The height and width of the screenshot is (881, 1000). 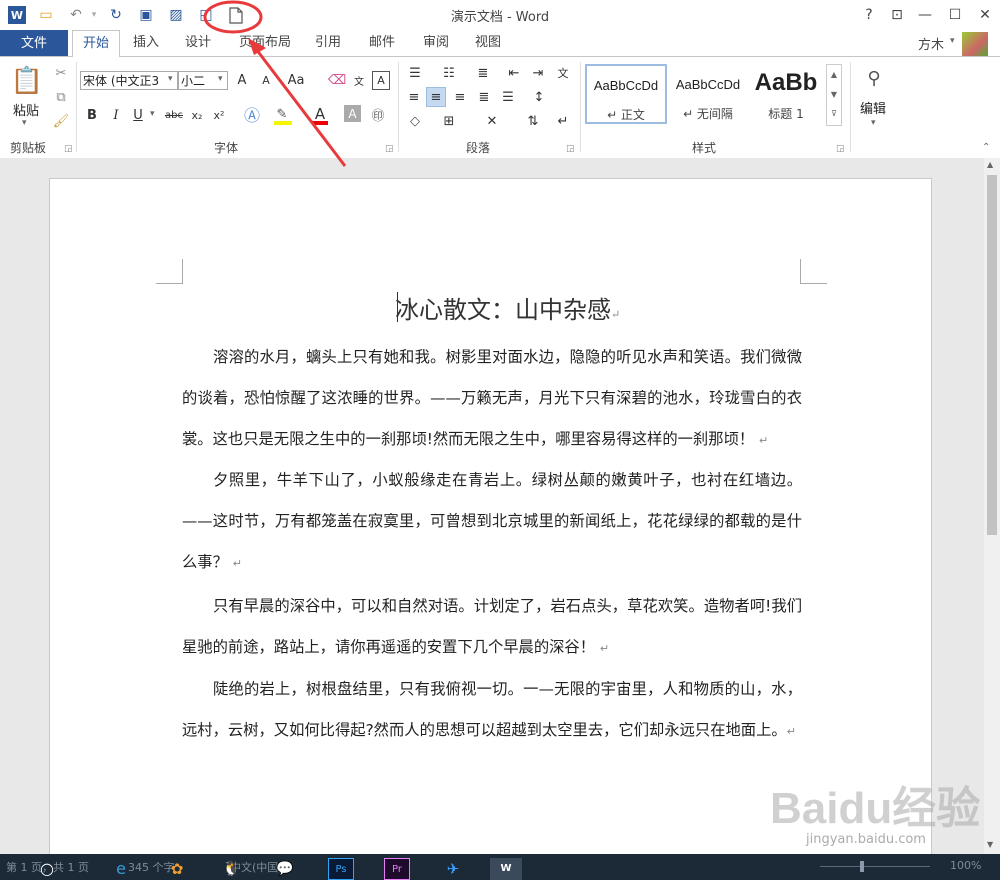 What do you see at coordinates (68, 149) in the screenshot?
I see `clipboard-dialog-launcher-icon: ◲` at bounding box center [68, 149].